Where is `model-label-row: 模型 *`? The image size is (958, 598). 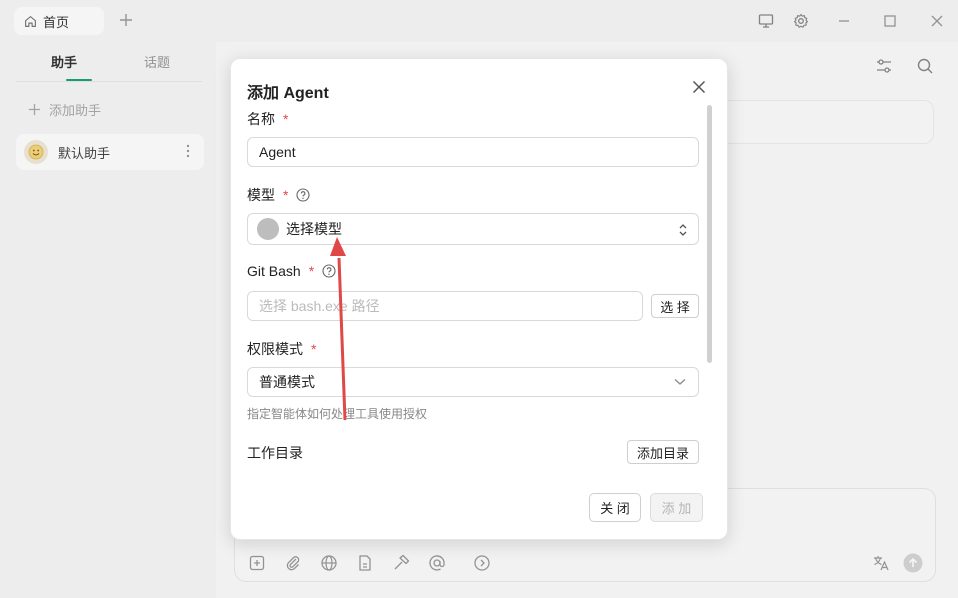 model-label-row: 模型 * is located at coordinates (279, 195).